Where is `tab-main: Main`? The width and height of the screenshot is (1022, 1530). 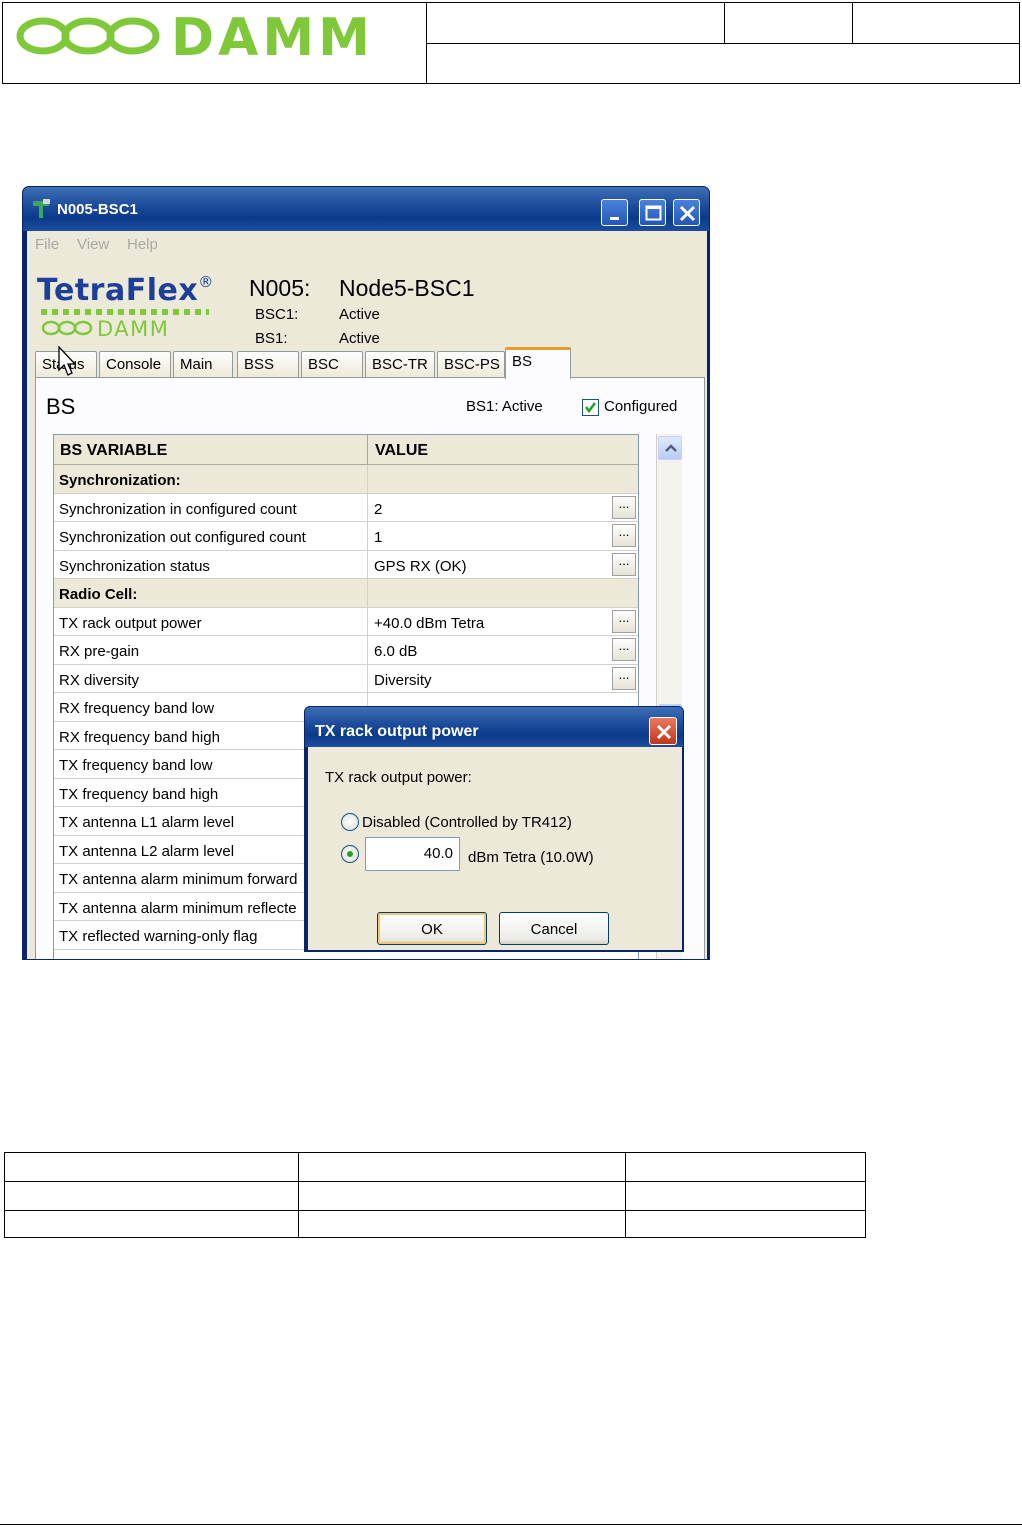 tab-main: Main is located at coordinates (203, 364).